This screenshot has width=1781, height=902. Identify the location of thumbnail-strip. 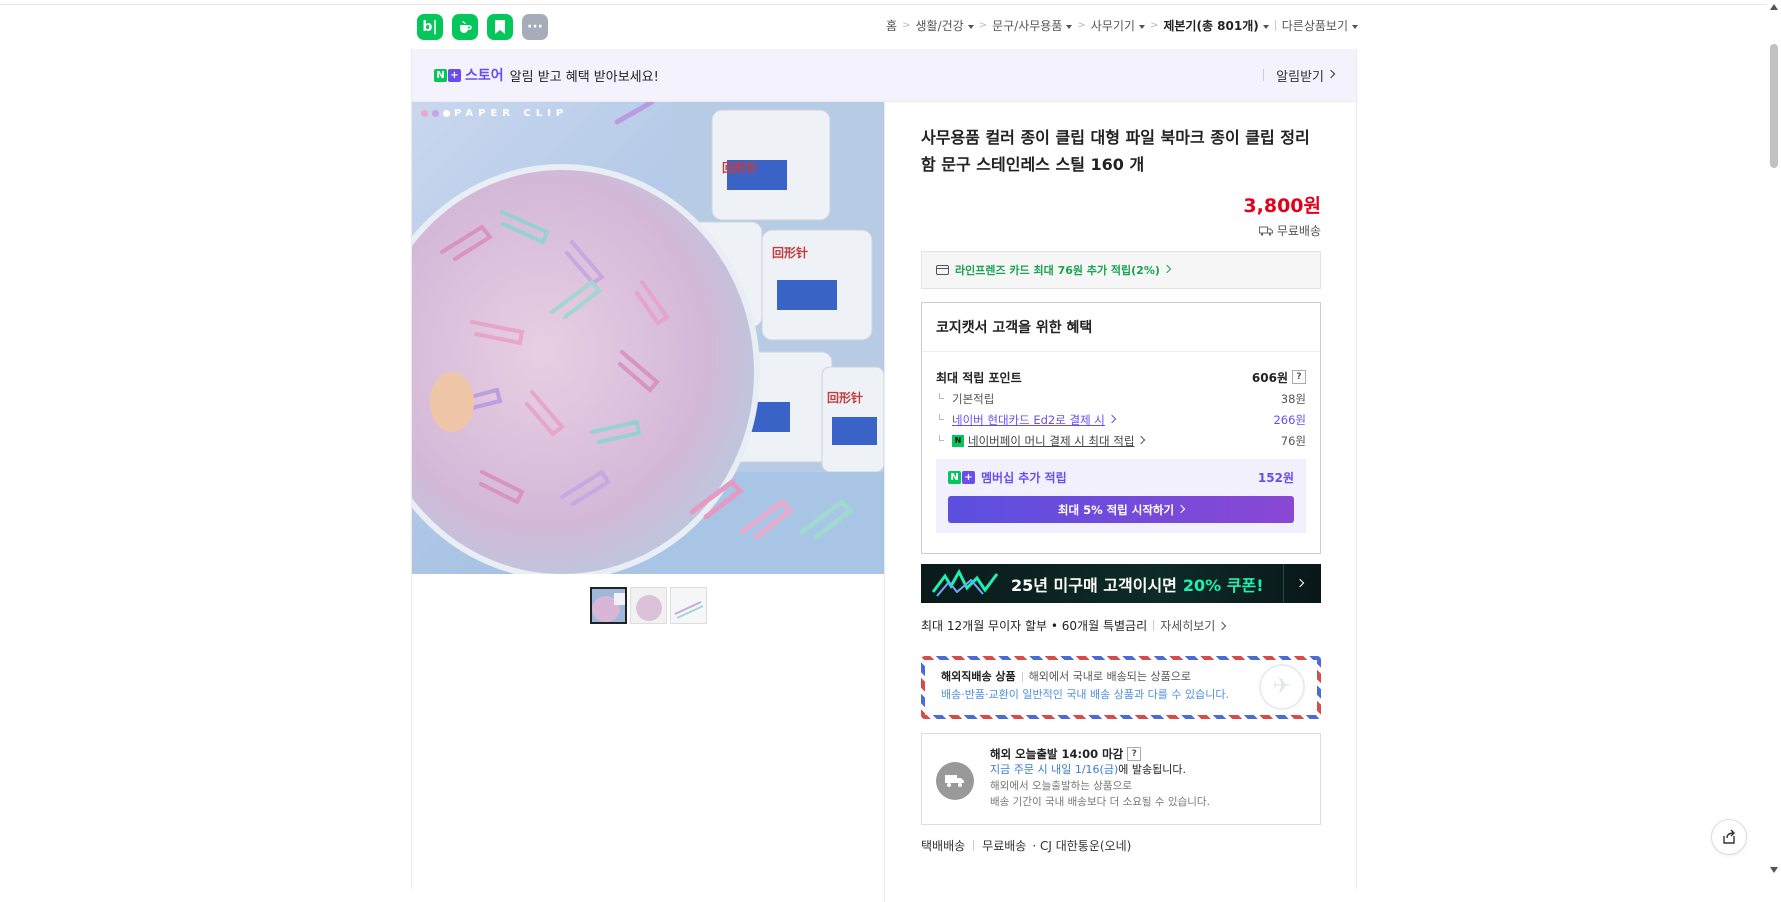
(648, 605).